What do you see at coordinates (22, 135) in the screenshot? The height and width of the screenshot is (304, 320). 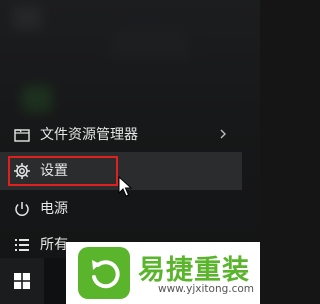 I see `folder-icon` at bounding box center [22, 135].